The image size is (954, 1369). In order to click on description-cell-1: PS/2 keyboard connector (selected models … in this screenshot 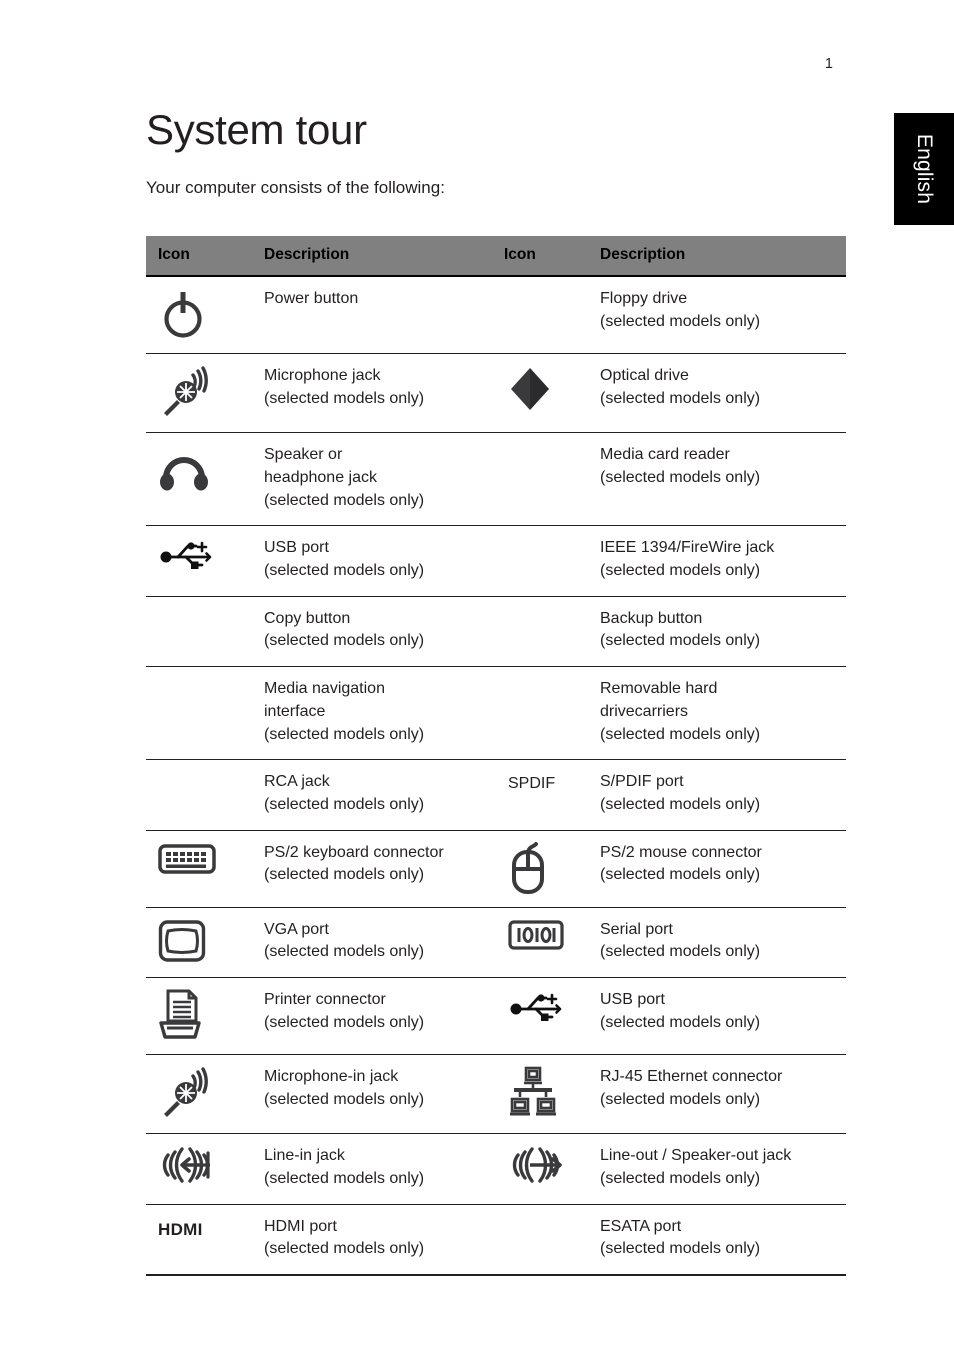, I will do `click(384, 869)`.